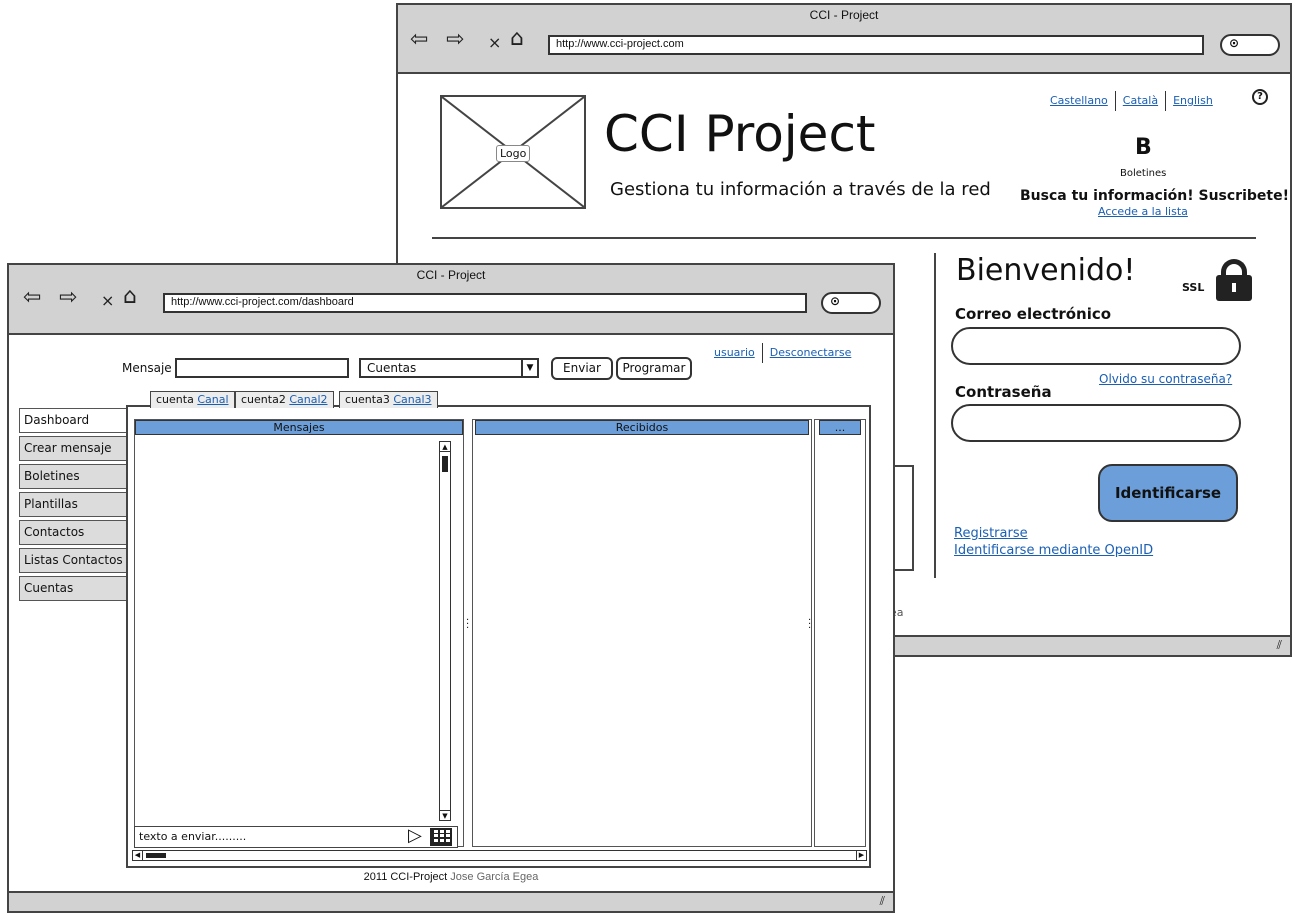 This screenshot has width=1294, height=913. I want to click on tab-channel-link: Canal2, so click(308, 399).